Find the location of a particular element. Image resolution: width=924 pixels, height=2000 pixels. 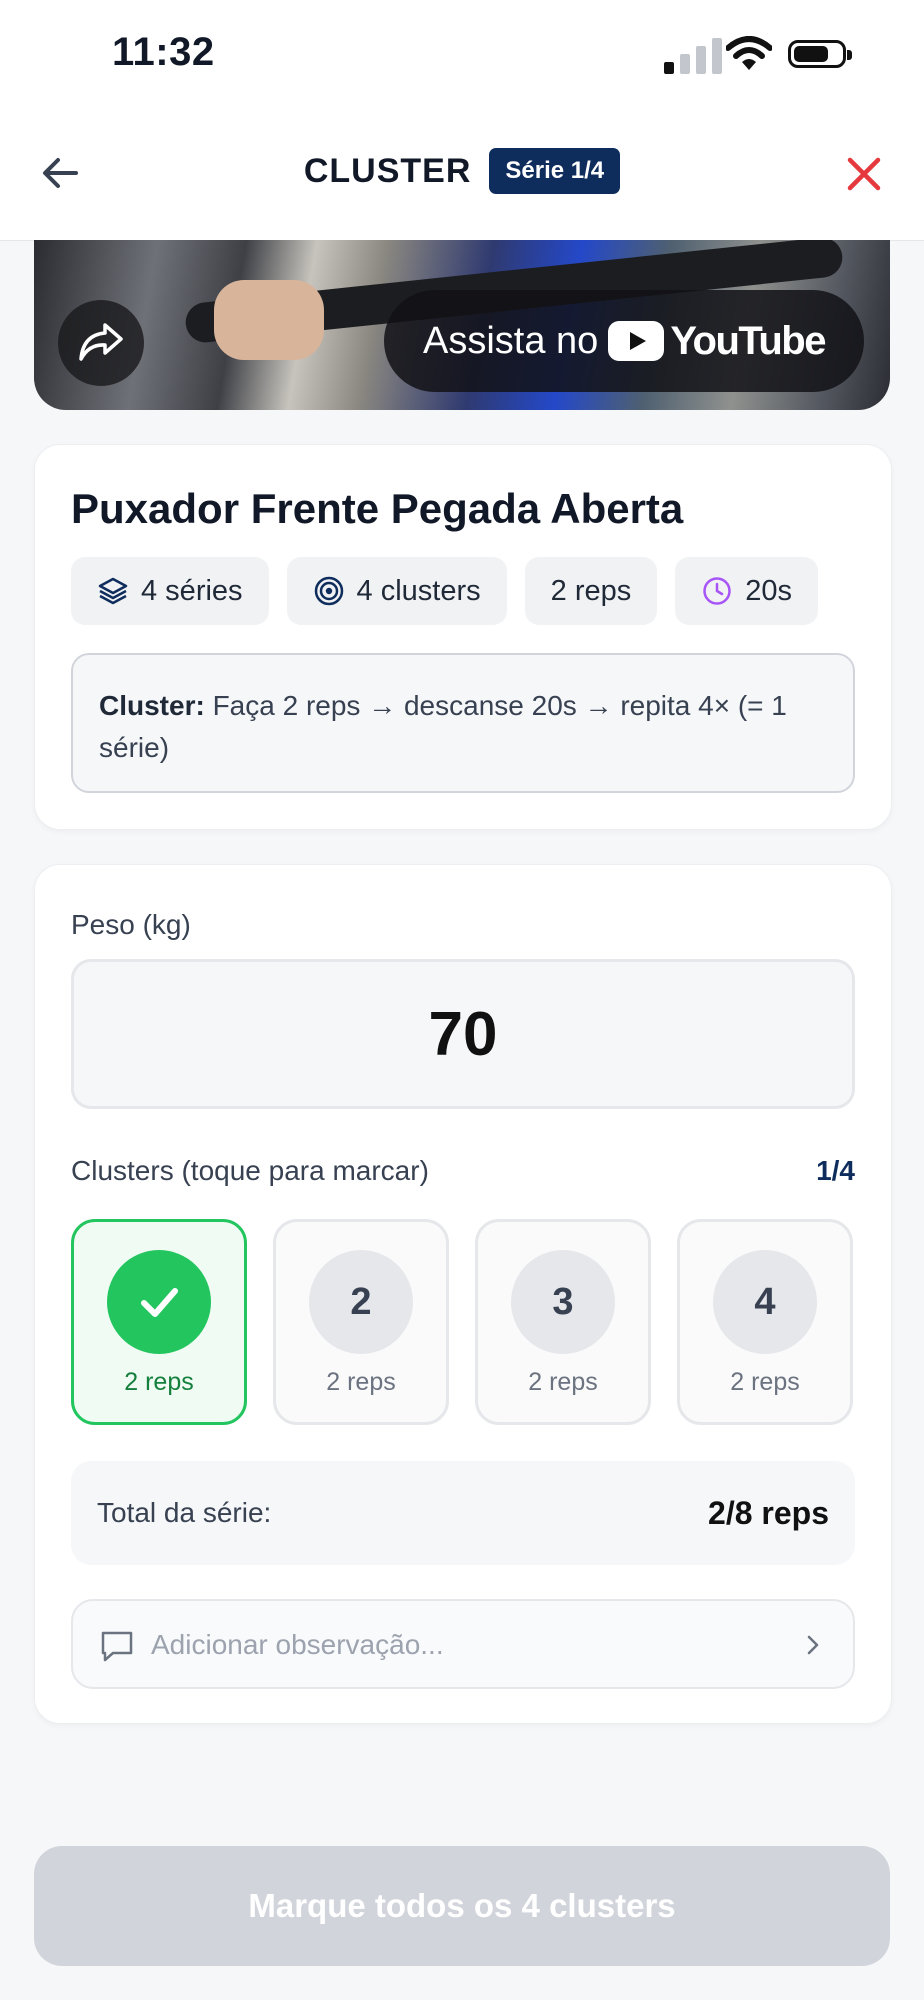

share-icon is located at coordinates (101, 342).